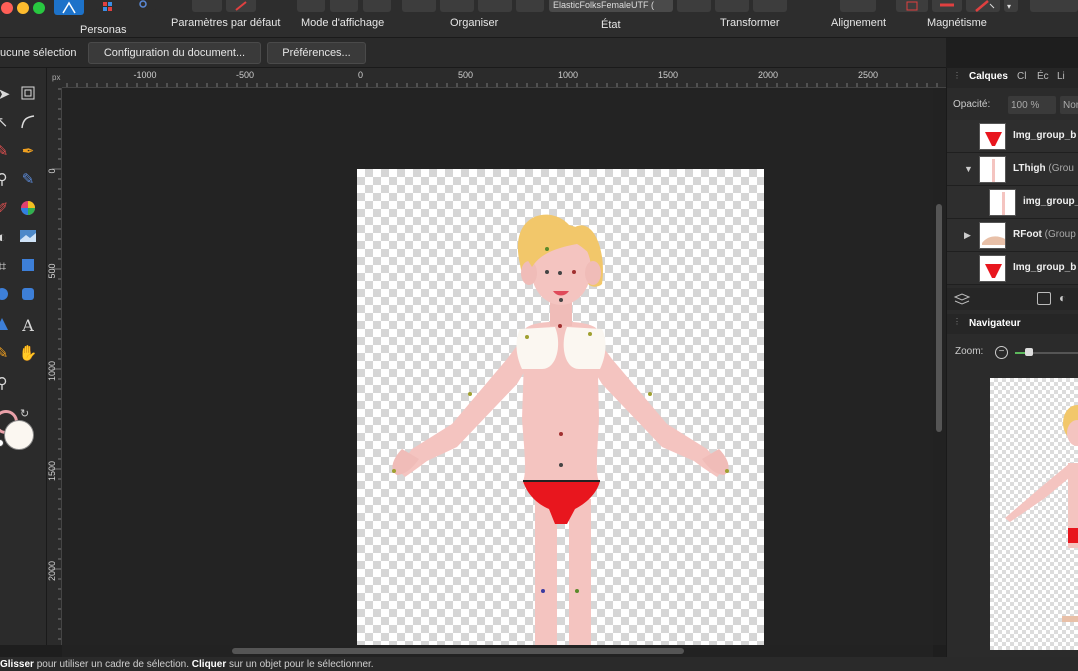  Describe the element at coordinates (1069, 105) in the screenshot. I see `blend-mode-select: Nor` at that location.